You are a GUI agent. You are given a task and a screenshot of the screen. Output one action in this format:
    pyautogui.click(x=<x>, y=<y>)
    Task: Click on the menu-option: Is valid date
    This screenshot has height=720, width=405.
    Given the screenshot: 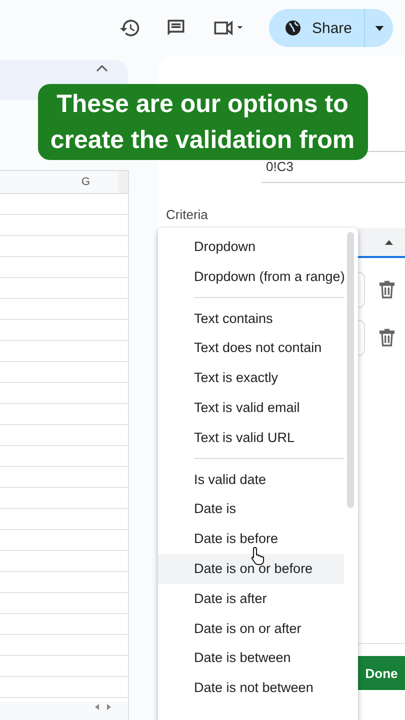 What is the action you would take?
    pyautogui.click(x=251, y=479)
    